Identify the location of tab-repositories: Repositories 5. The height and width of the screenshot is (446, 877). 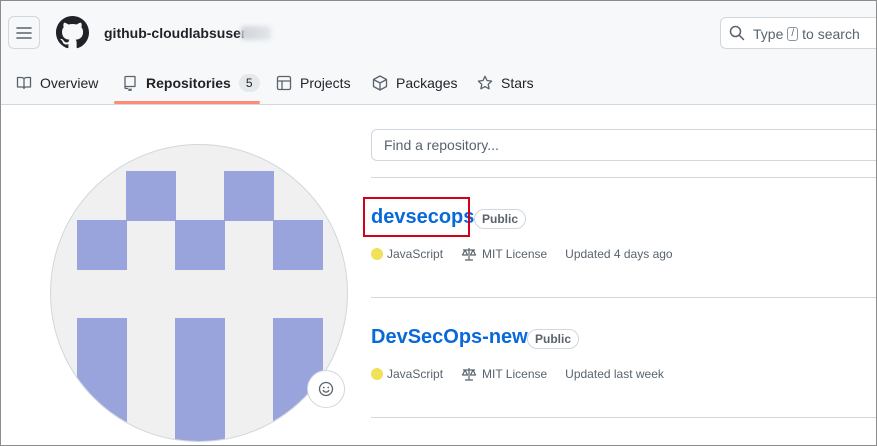
(191, 83).